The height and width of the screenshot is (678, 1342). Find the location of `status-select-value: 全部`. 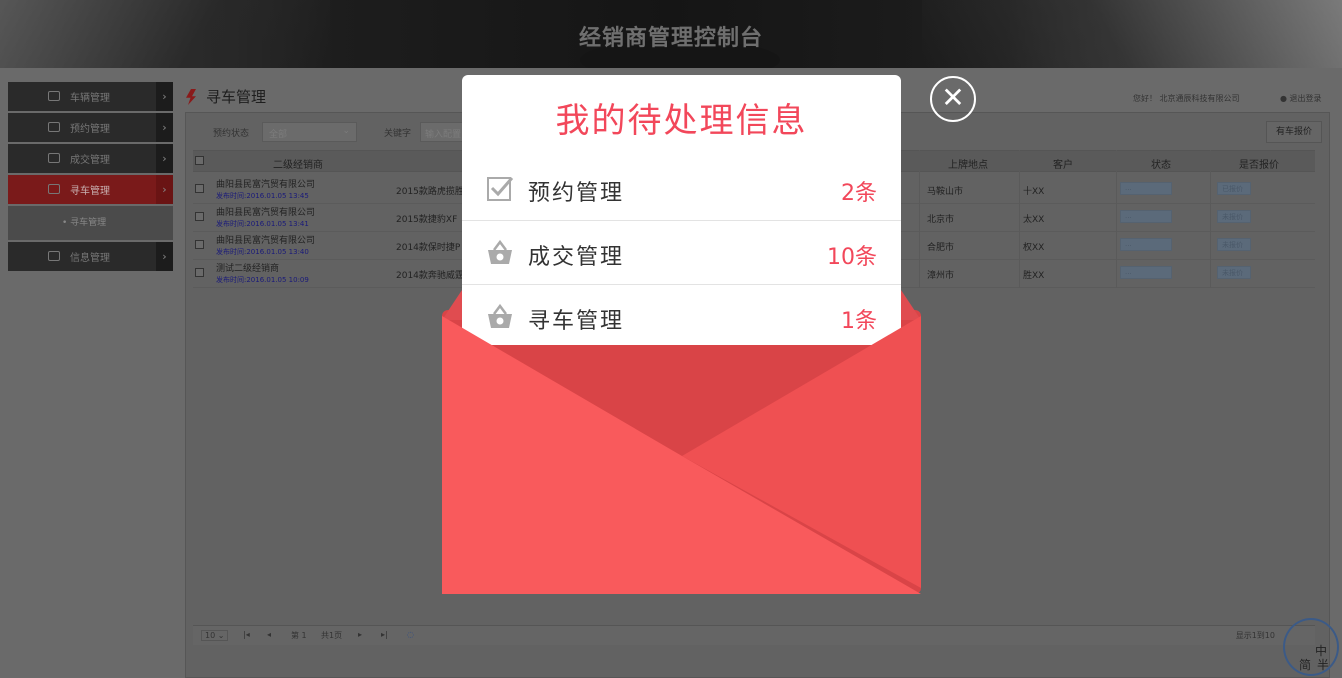

status-select-value: 全部 is located at coordinates (278, 135).